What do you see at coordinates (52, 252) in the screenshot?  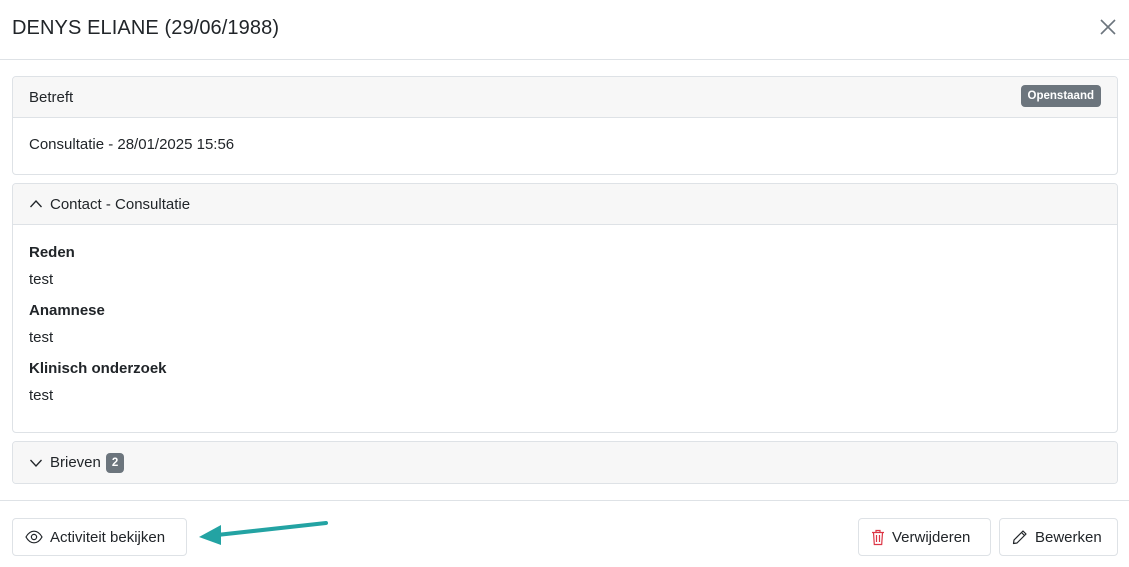 I see `field-label: Reden` at bounding box center [52, 252].